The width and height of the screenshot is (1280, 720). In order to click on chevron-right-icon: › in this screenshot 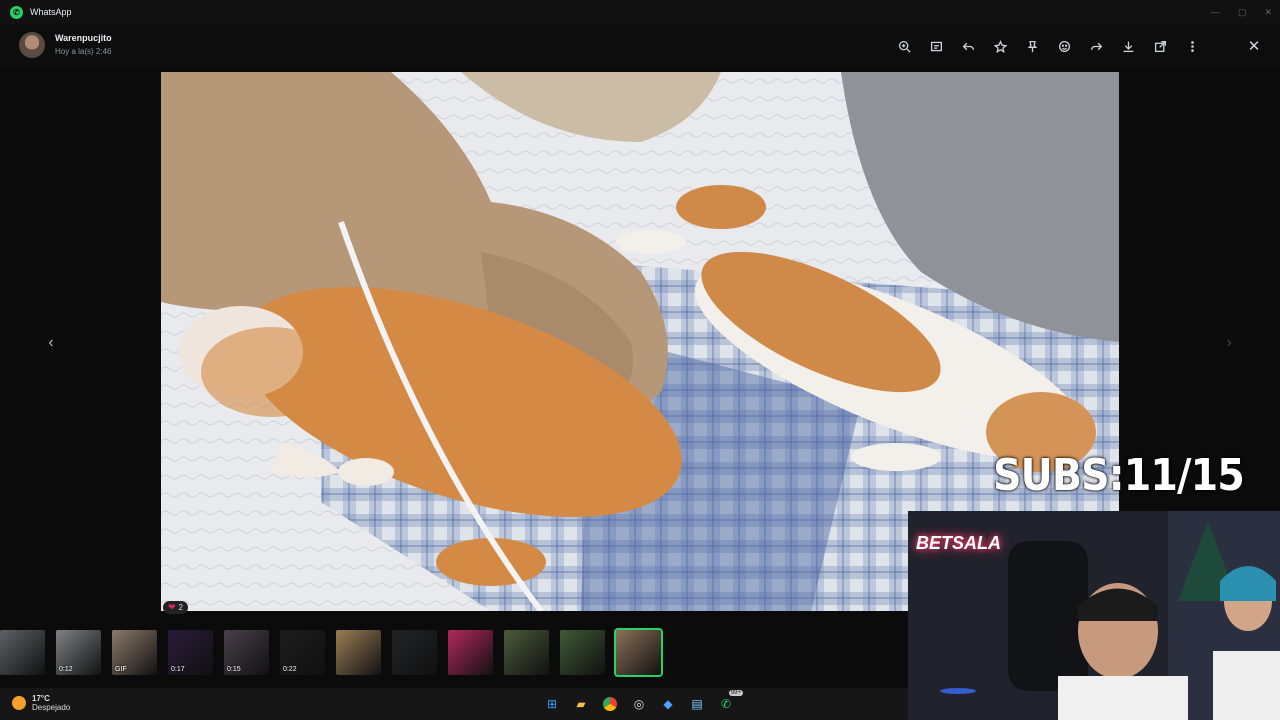, I will do `click(1229, 342)`.